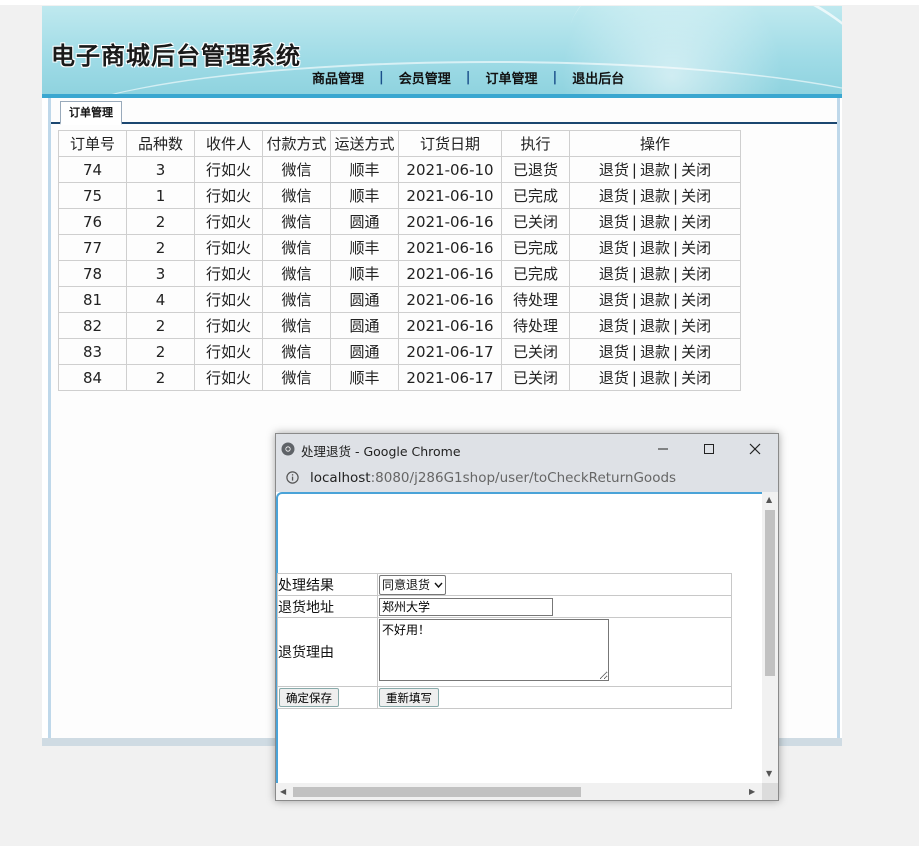  I want to click on address-input, so click(466, 606).